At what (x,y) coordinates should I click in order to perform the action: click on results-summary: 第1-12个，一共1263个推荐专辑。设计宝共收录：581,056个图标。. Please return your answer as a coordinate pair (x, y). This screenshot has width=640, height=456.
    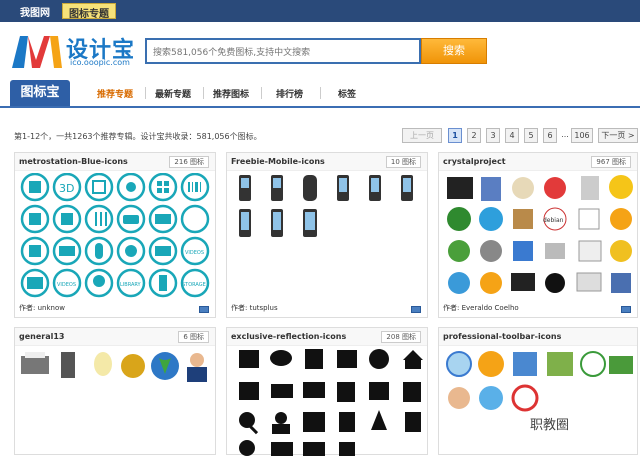
    Looking at the image, I should click on (138, 136).